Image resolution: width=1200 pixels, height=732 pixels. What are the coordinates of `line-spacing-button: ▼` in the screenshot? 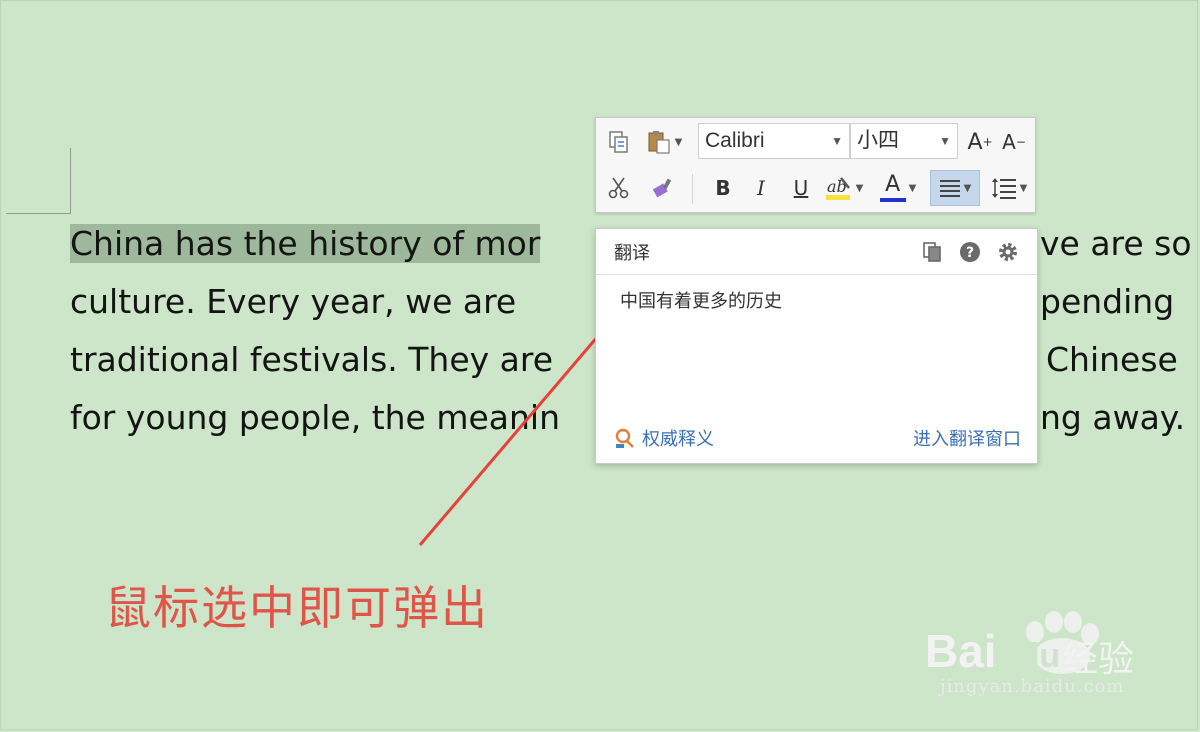 It's located at (1009, 188).